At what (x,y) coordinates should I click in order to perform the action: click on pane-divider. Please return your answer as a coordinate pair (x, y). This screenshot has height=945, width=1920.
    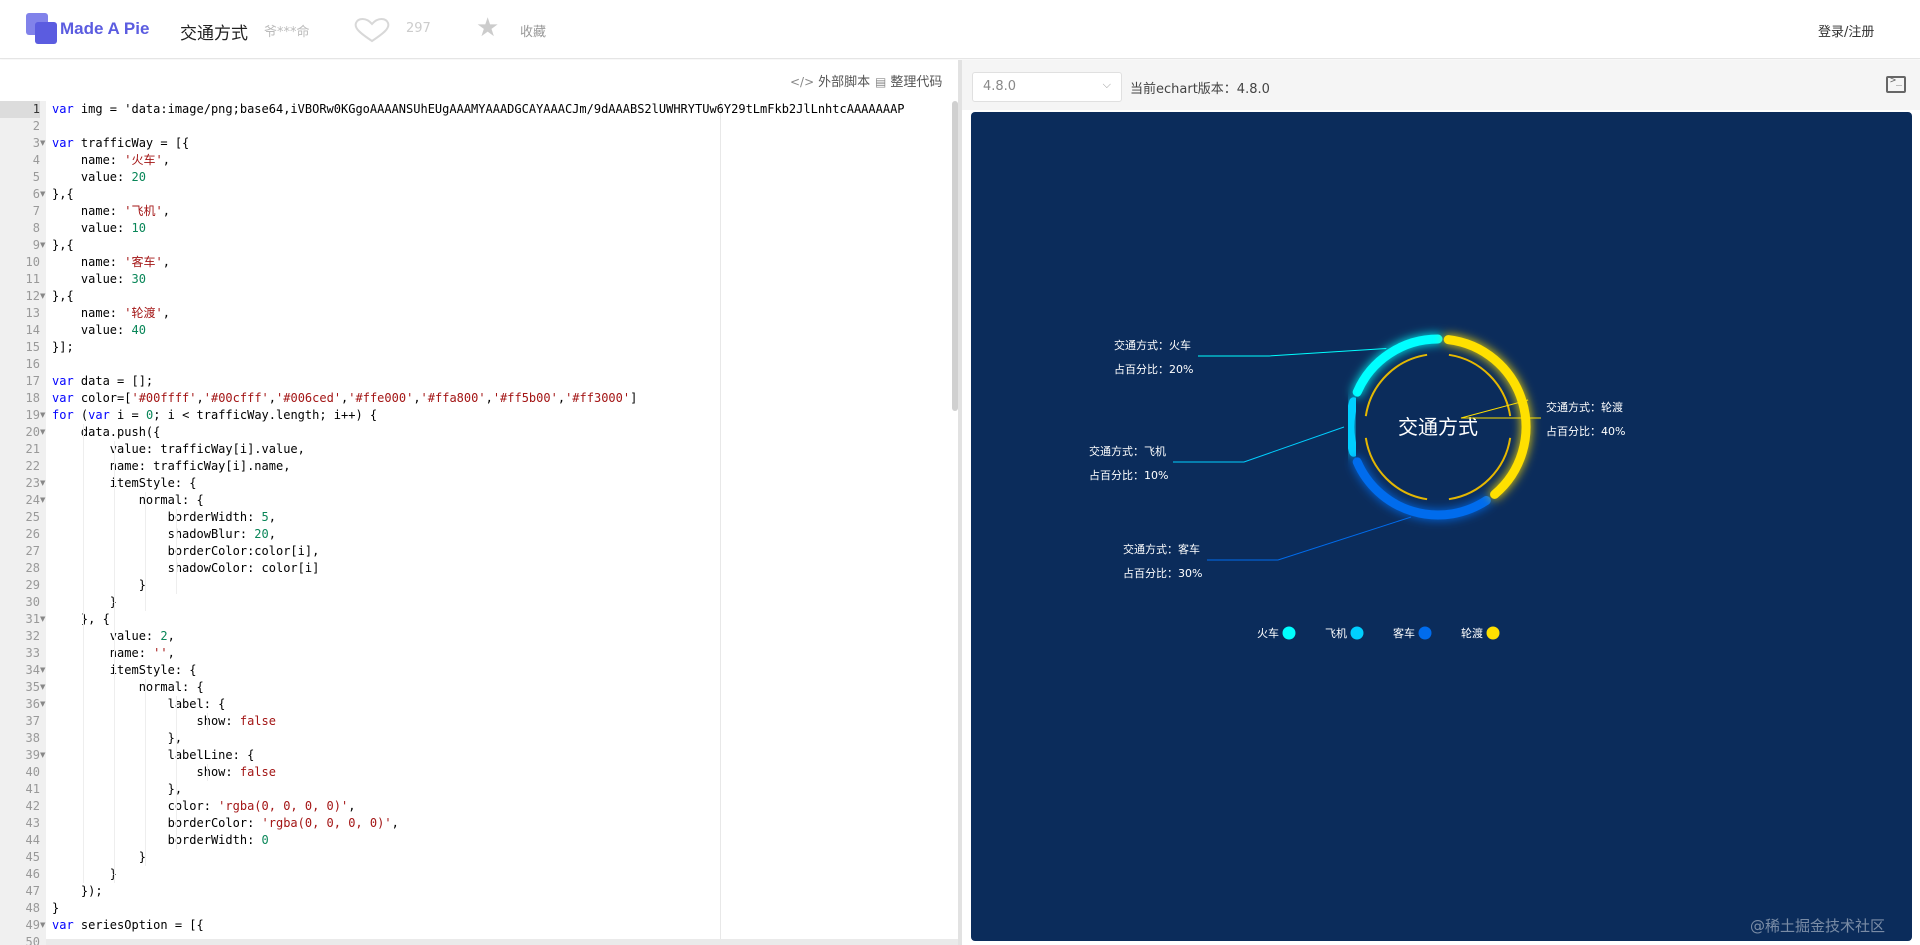
    Looking at the image, I should click on (960, 502).